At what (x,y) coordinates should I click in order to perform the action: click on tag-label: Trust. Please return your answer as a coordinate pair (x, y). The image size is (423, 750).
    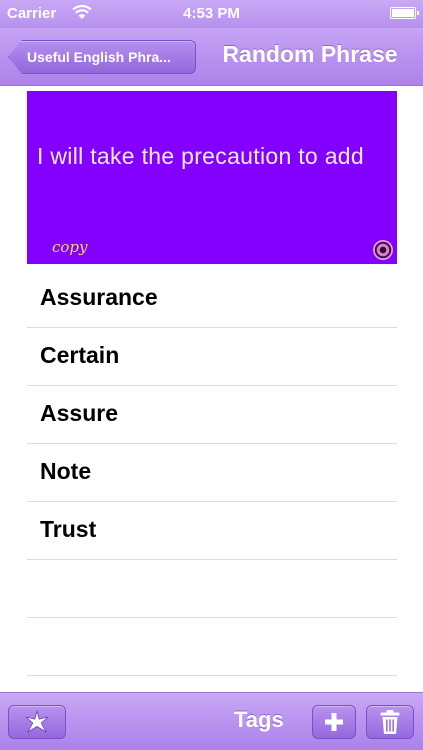
    Looking at the image, I should click on (68, 529).